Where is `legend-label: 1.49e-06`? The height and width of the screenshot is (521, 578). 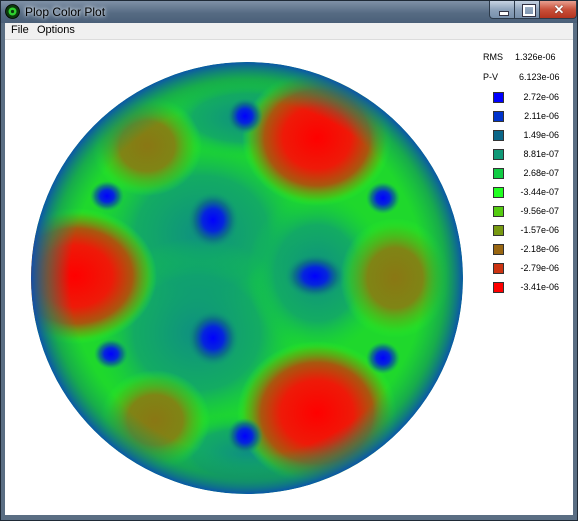 legend-label: 1.49e-06 is located at coordinates (541, 135).